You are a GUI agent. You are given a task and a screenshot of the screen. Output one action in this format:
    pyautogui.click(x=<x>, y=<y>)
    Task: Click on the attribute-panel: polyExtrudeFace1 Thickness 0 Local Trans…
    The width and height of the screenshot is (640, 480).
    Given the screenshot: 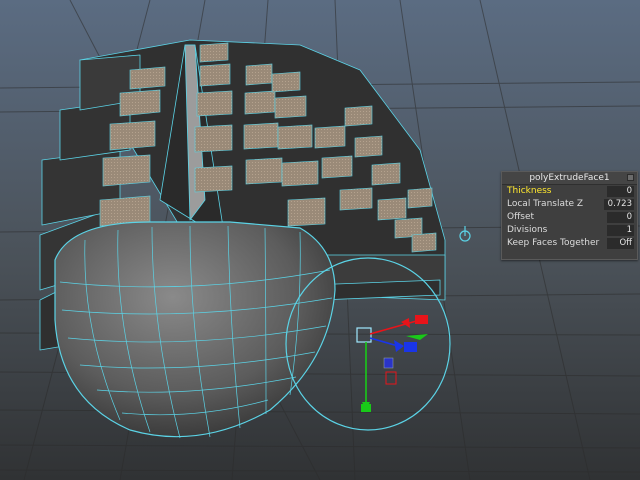 What is the action you would take?
    pyautogui.click(x=569, y=215)
    